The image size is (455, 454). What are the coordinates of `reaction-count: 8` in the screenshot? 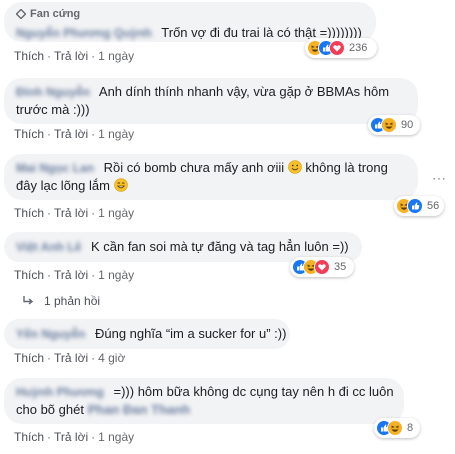 It's located at (410, 428).